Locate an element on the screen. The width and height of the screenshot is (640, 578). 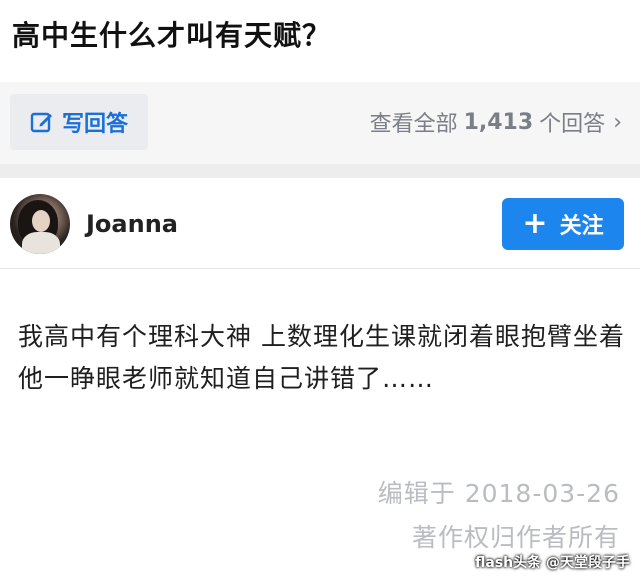
edited-date: 编辑于 2018-03-26 is located at coordinates (498, 493).